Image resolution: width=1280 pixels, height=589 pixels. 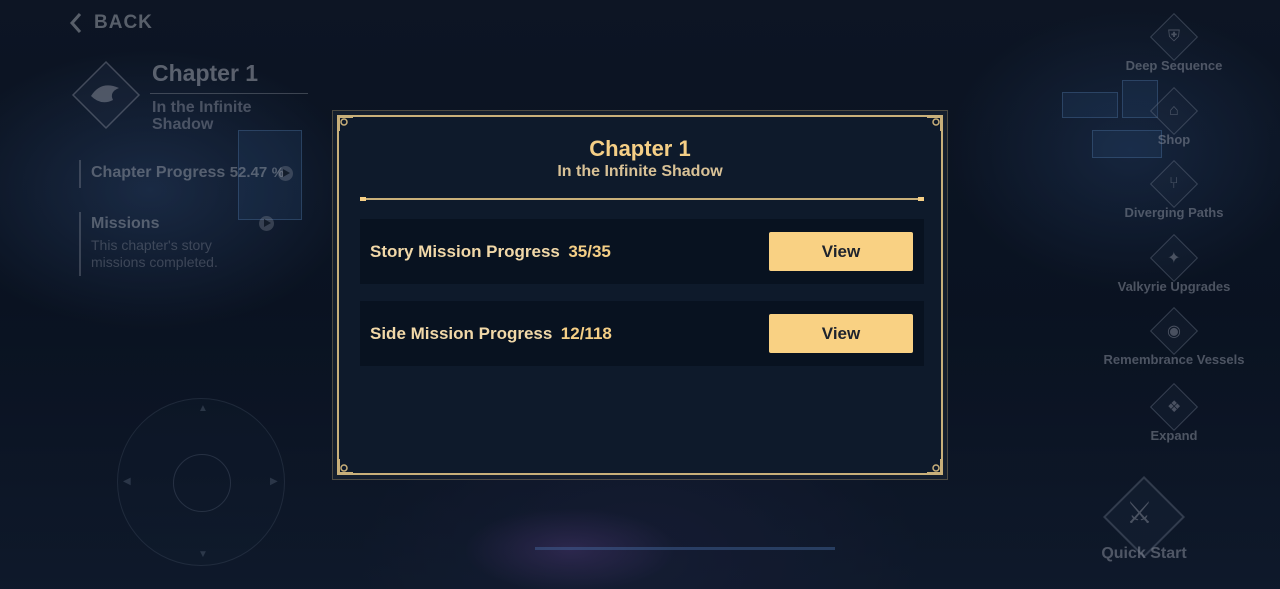 What do you see at coordinates (589, 251) in the screenshot?
I see `story-mission-value: 35/35` at bounding box center [589, 251].